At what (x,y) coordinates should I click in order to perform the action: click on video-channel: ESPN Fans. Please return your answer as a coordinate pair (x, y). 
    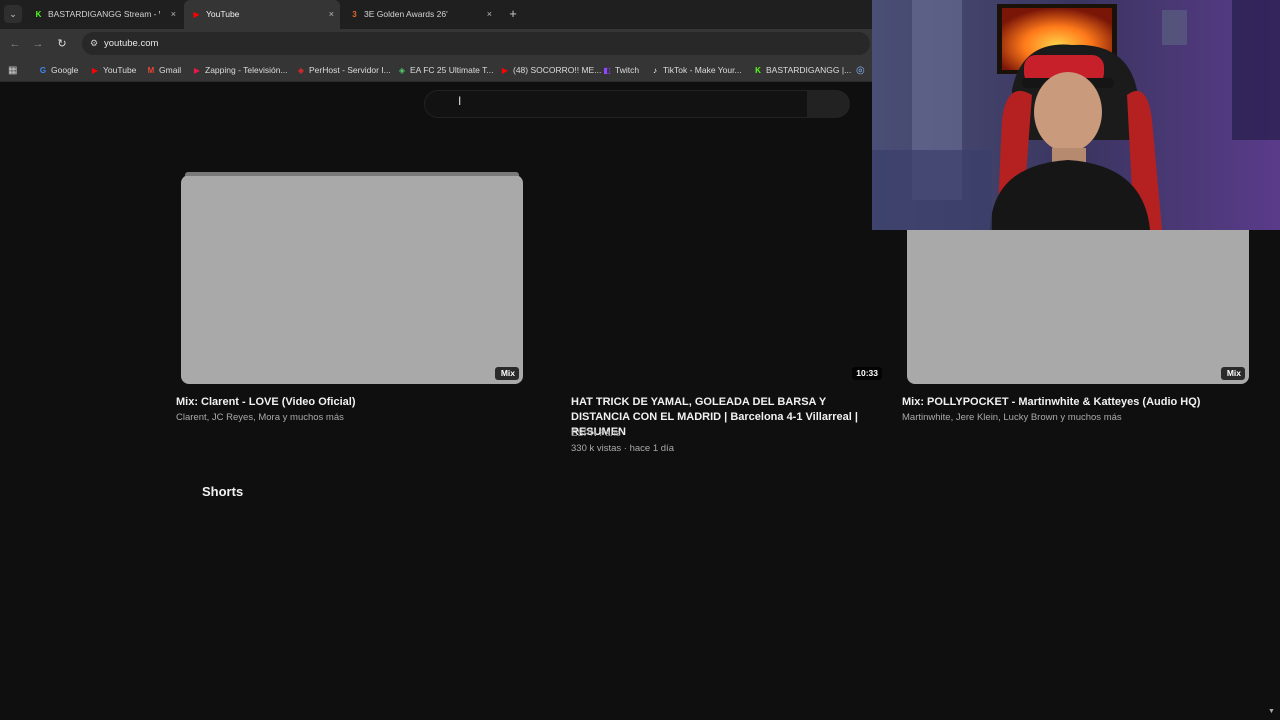
    Looking at the image, I should click on (721, 433).